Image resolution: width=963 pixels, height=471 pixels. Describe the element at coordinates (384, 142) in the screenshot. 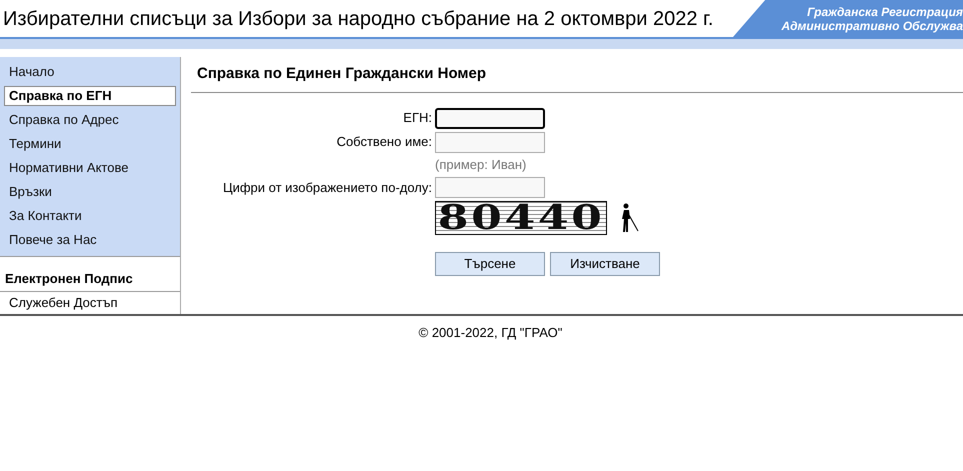

I see `field-label: Собствено име:` at that location.